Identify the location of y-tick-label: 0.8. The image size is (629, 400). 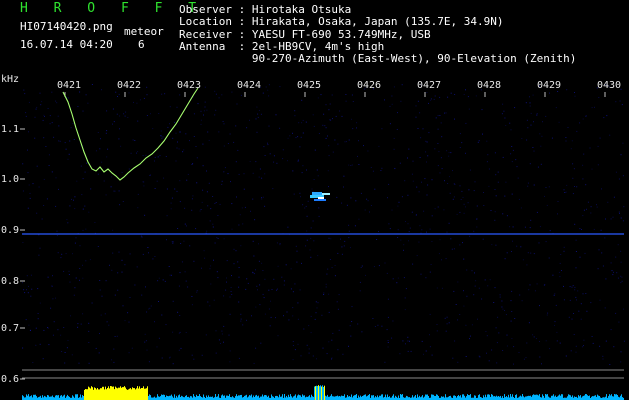
(10, 281).